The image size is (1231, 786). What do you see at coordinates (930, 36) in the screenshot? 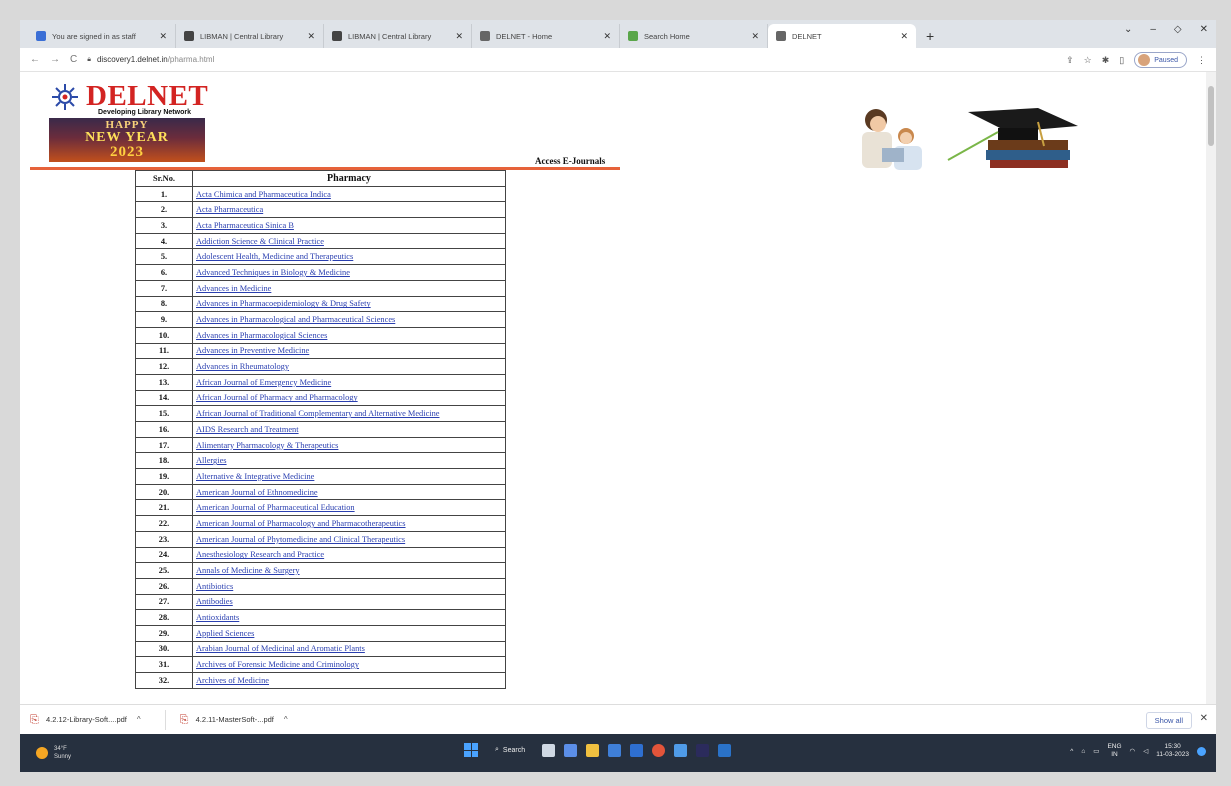
I see `new-tab-button: +` at bounding box center [930, 36].